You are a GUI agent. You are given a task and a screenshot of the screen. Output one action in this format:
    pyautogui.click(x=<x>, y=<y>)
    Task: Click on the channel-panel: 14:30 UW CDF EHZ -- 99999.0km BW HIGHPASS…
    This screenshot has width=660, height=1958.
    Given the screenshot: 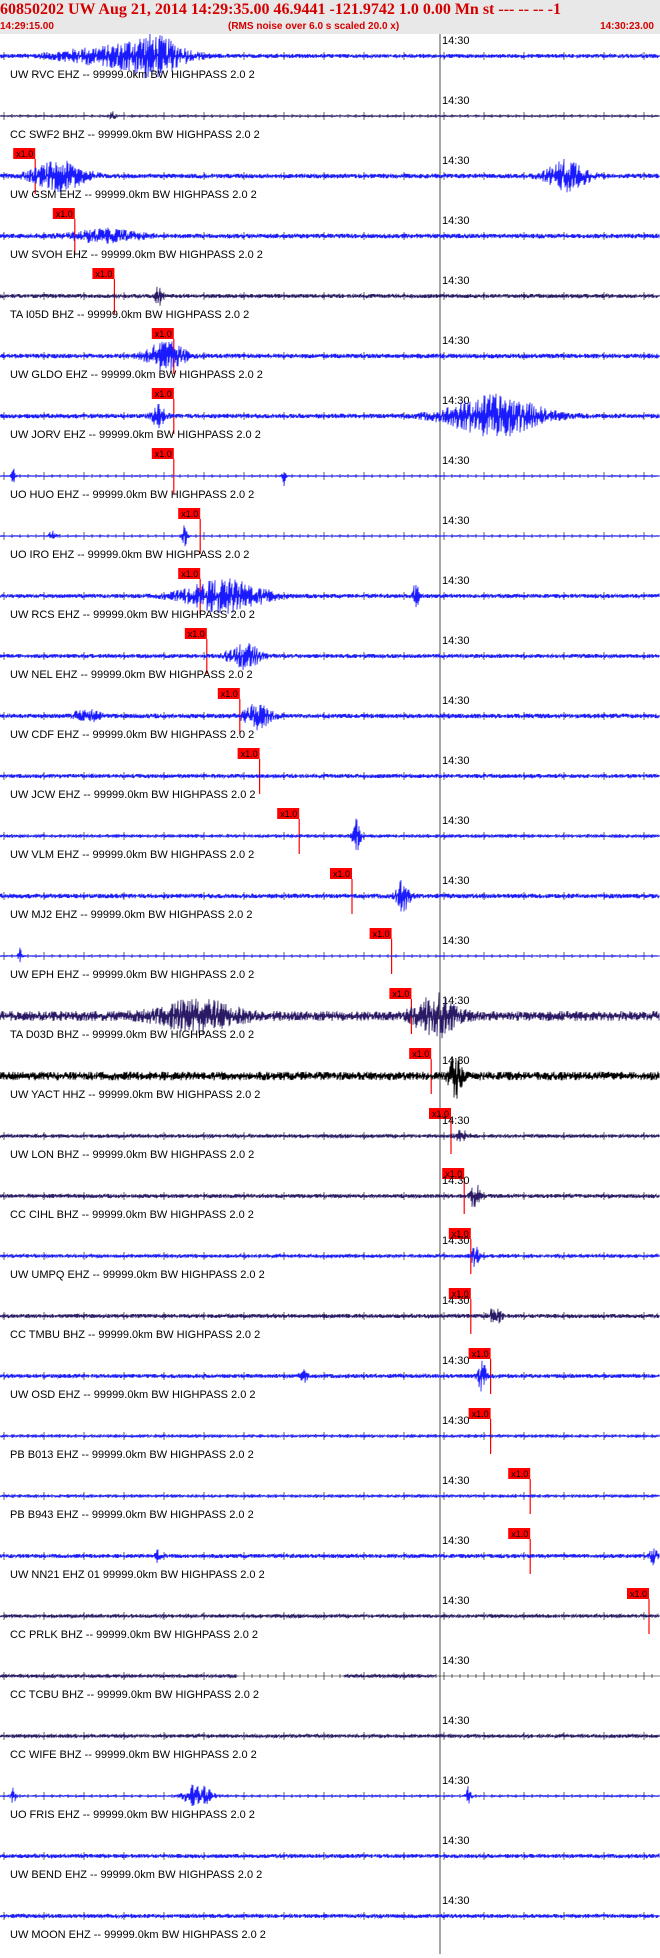 What is the action you would take?
    pyautogui.click(x=330, y=744)
    